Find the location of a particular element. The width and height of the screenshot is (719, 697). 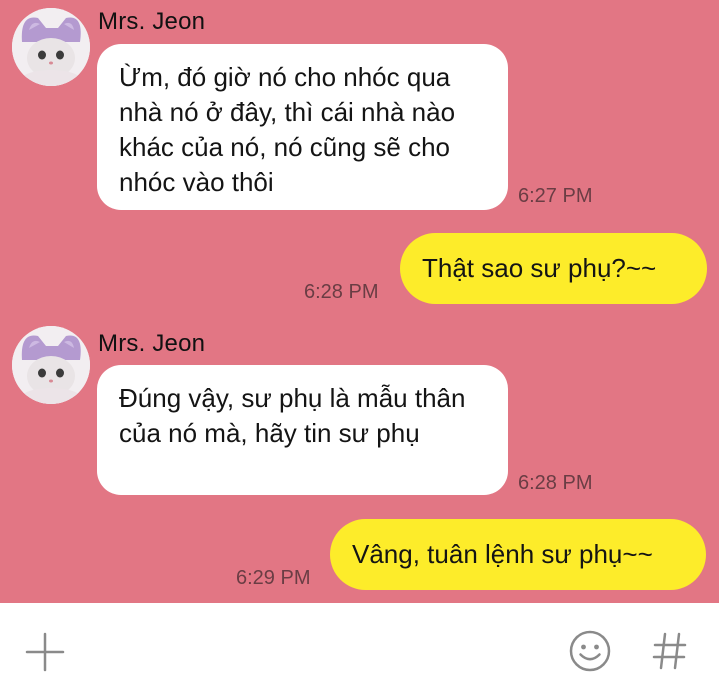

message-bubble-outgoing: Thật sao sư phụ?~~ is located at coordinates (553, 268).